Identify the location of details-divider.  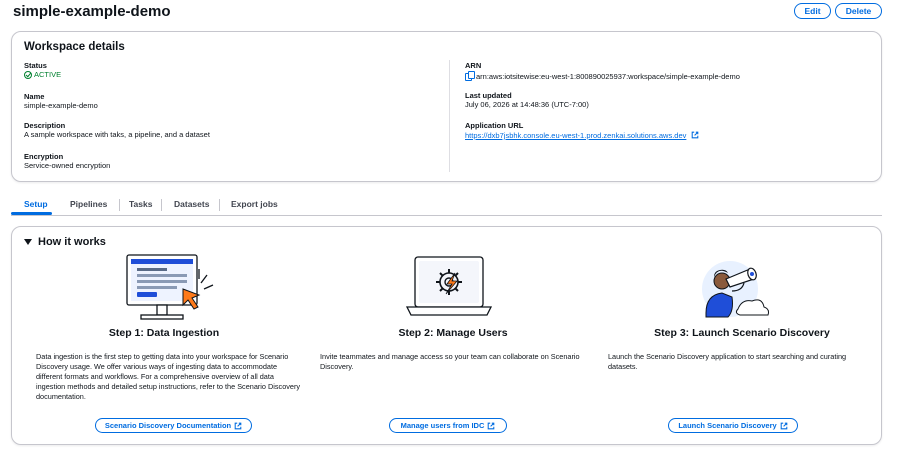
(449, 116).